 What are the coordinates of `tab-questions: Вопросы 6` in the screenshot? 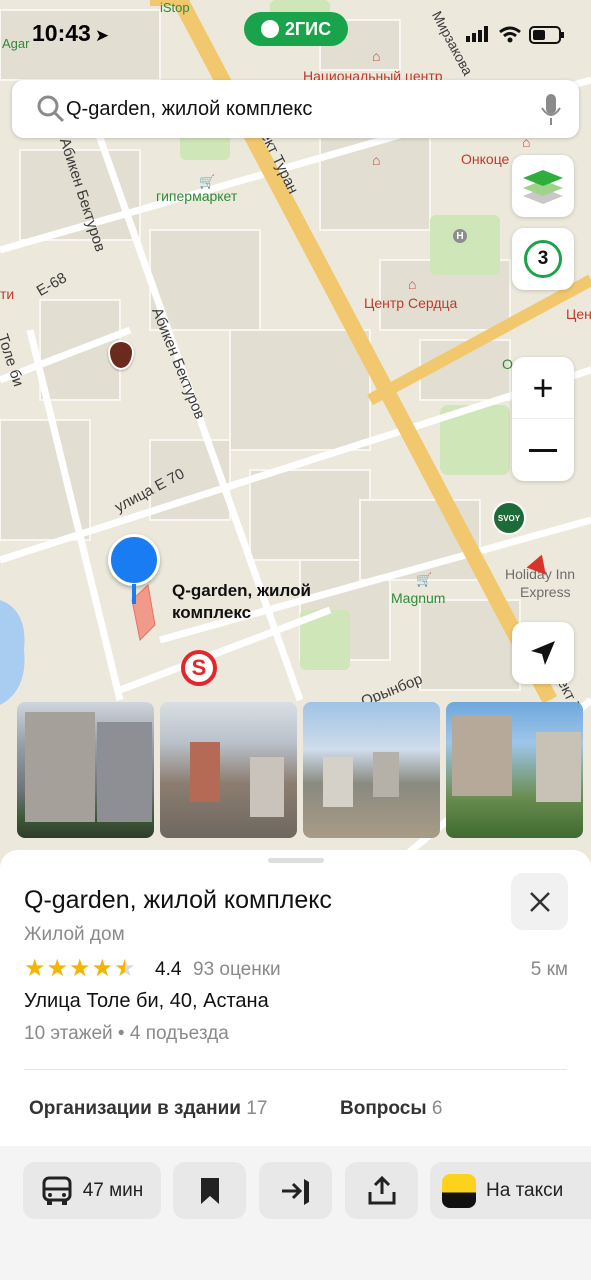 It's located at (391, 1109).